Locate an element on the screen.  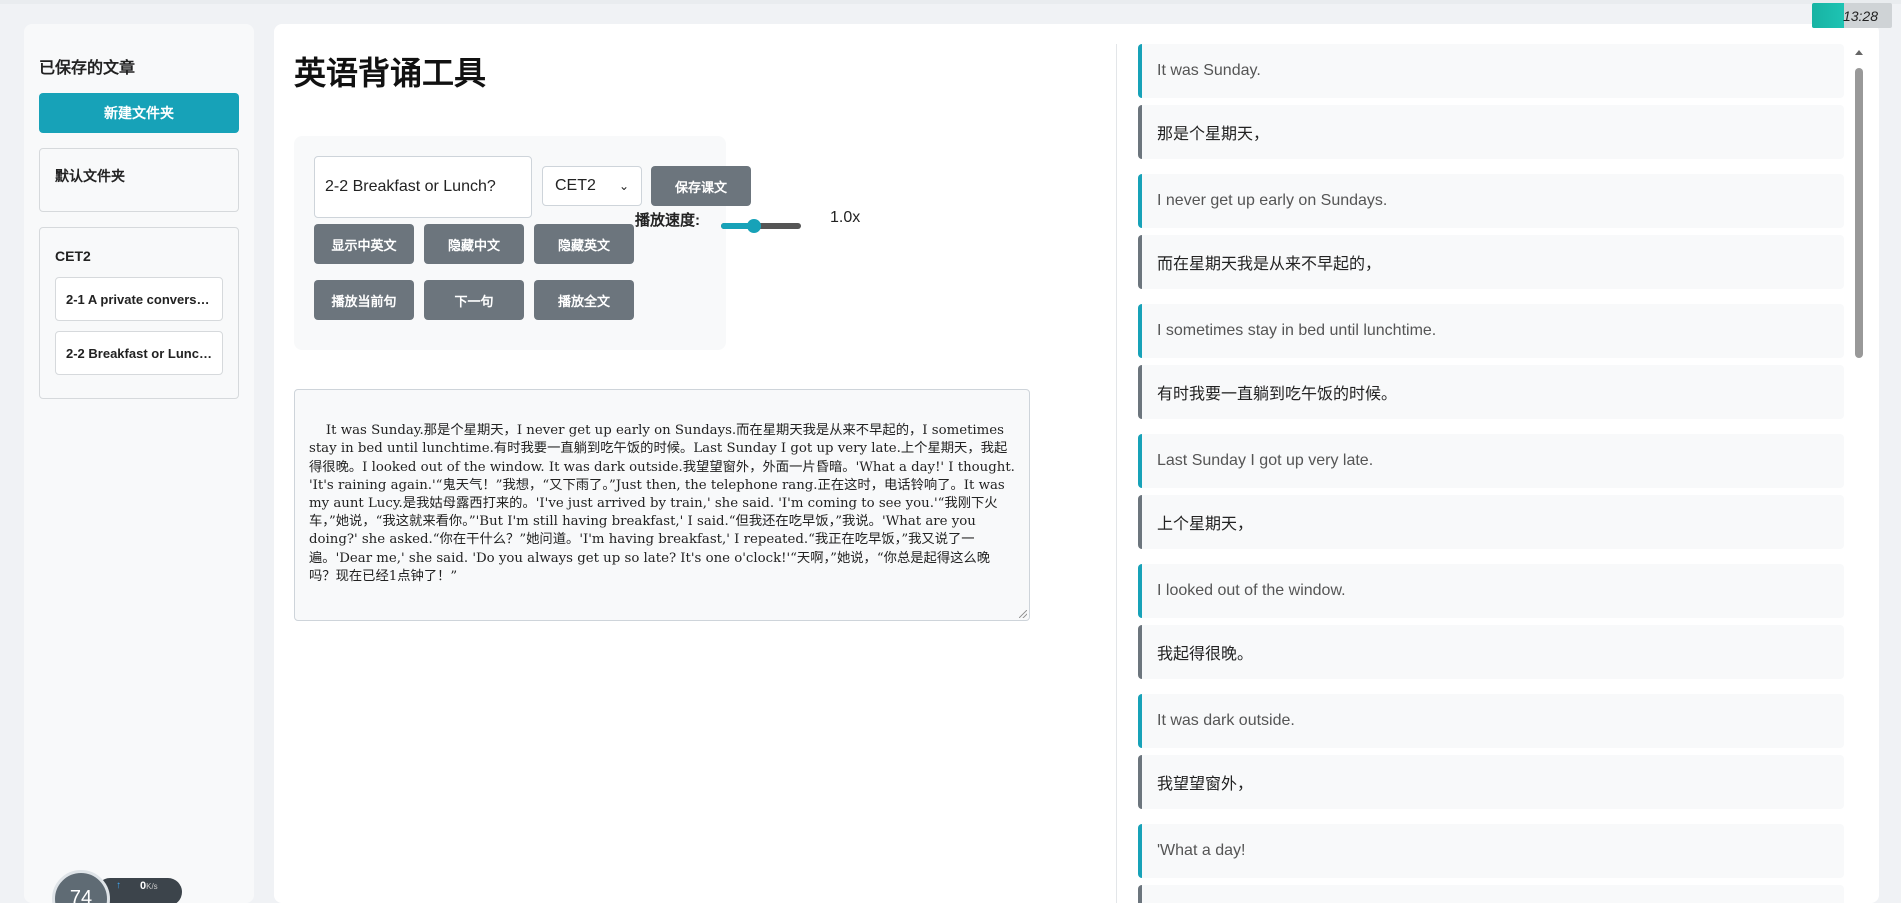
show-both-button: 显示中英文 is located at coordinates (364, 244).